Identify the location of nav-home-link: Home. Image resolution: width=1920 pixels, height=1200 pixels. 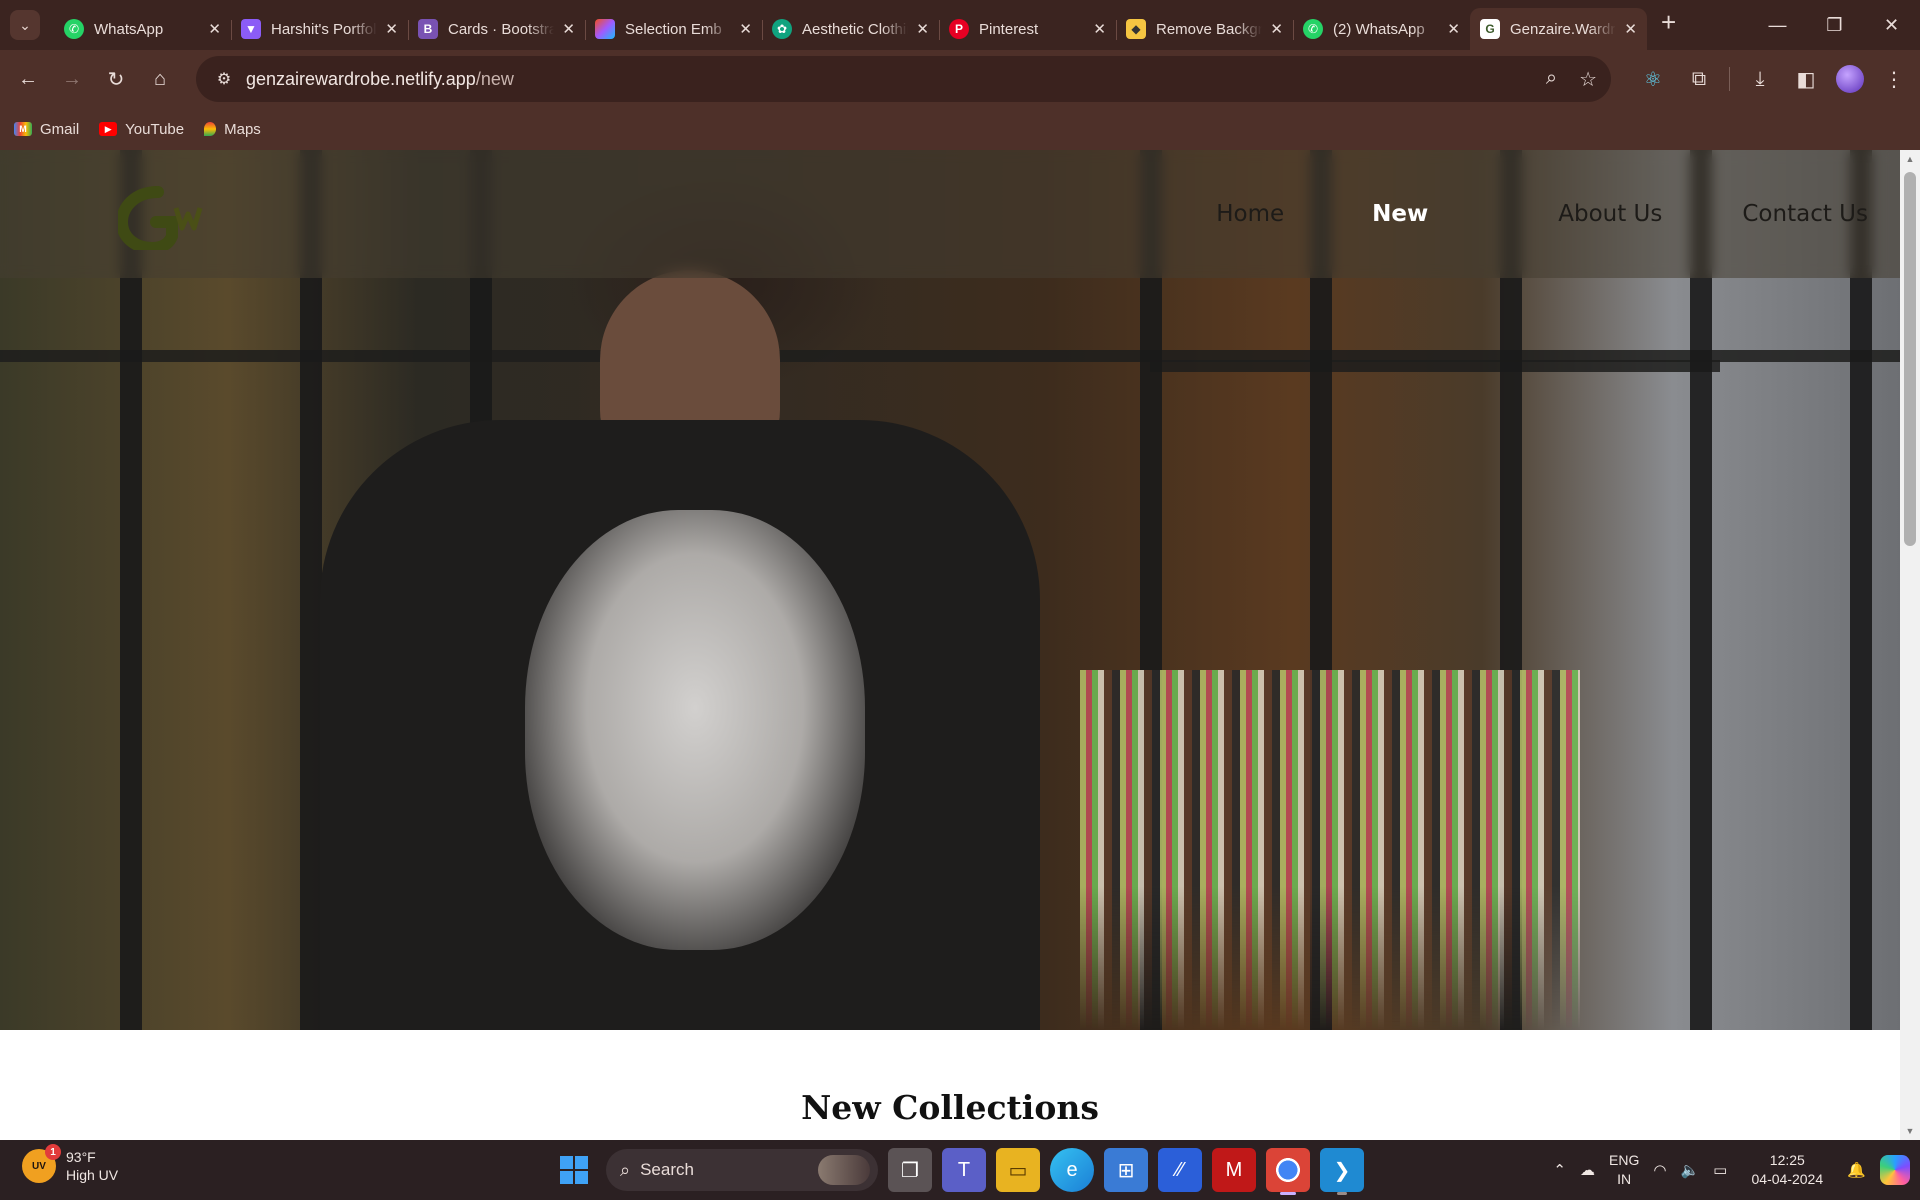
(1250, 214).